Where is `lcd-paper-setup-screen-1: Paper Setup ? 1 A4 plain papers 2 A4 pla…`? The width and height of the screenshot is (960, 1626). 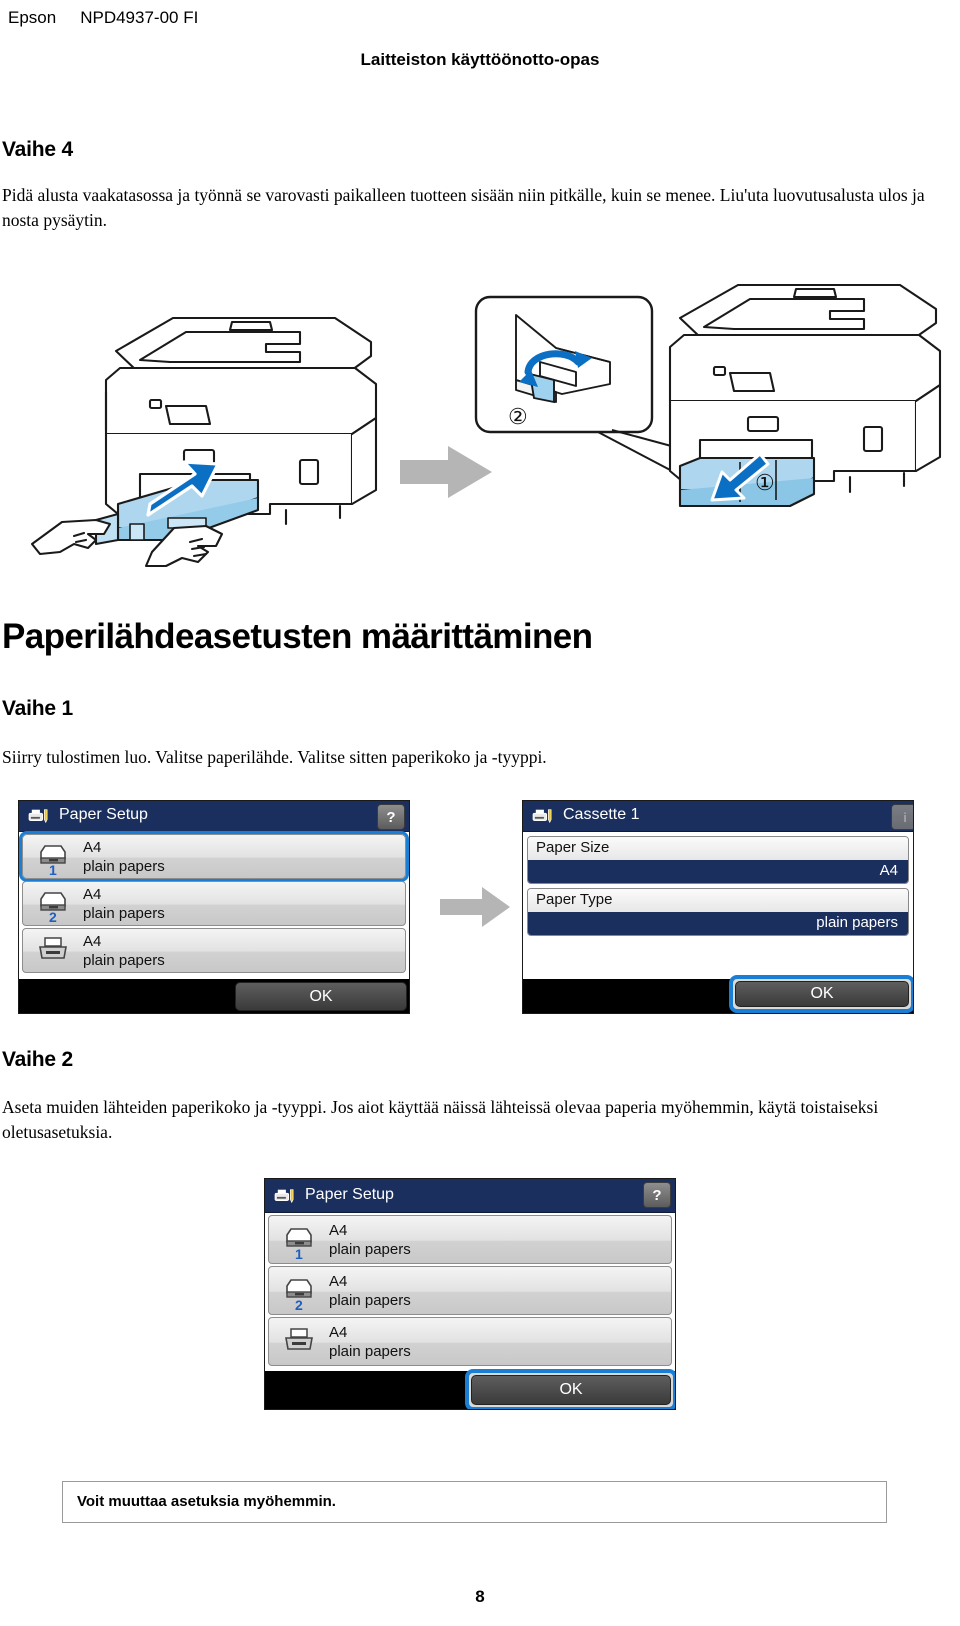 lcd-paper-setup-screen-1: Paper Setup ? 1 A4 plain papers 2 A4 pla… is located at coordinates (214, 907).